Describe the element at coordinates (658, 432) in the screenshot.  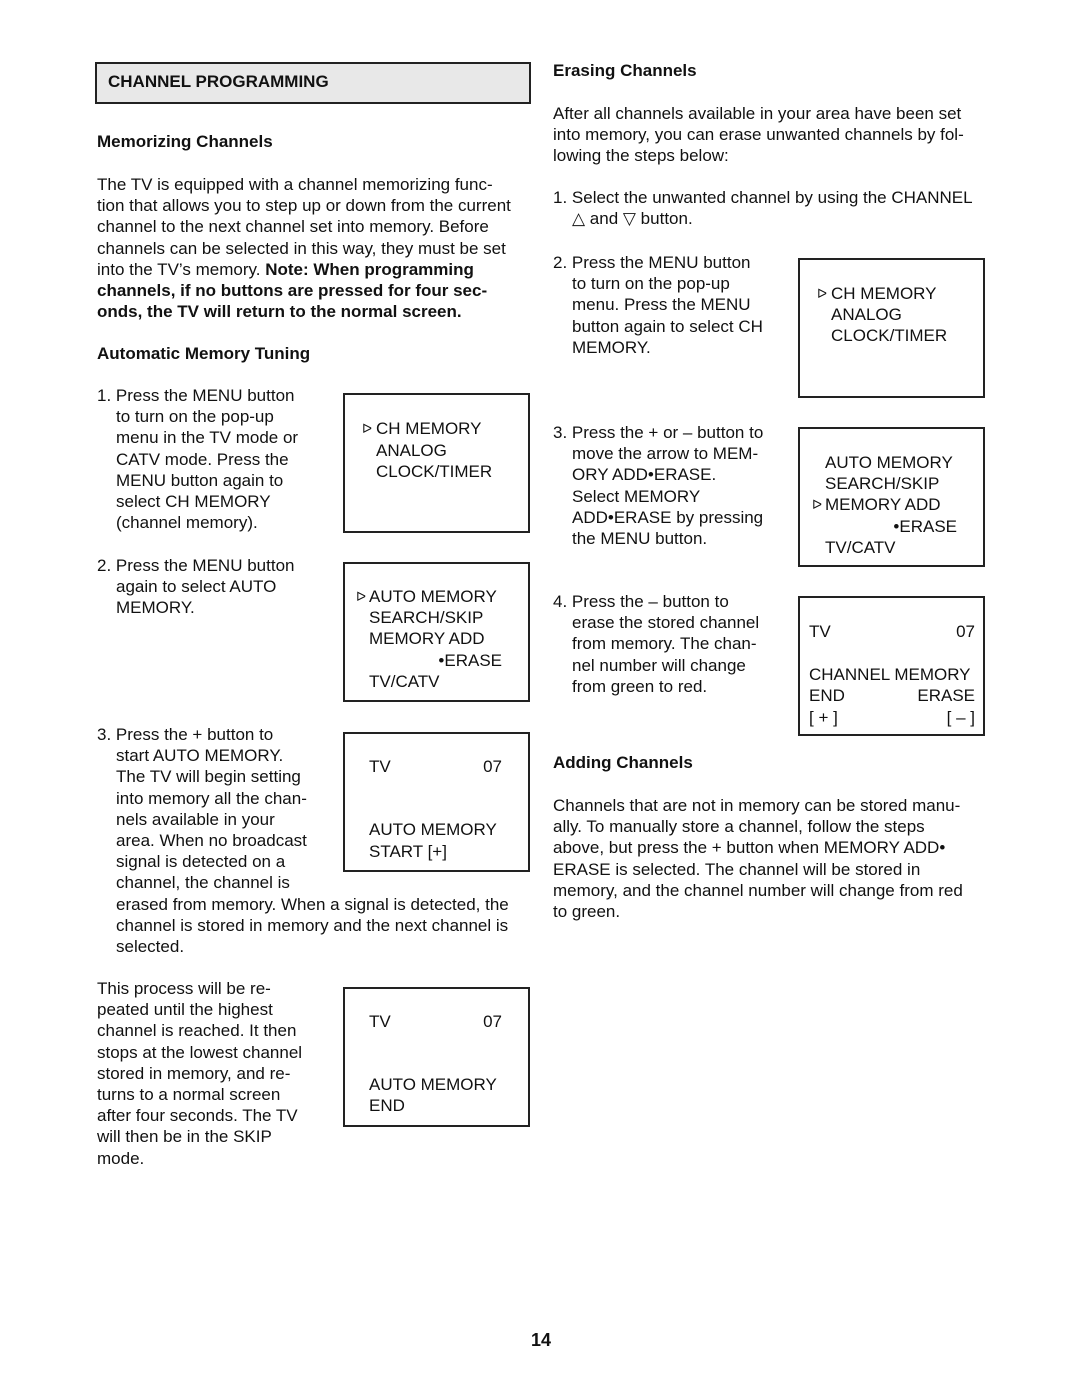
I see `text-line: 3. Press the + or – button to` at that location.